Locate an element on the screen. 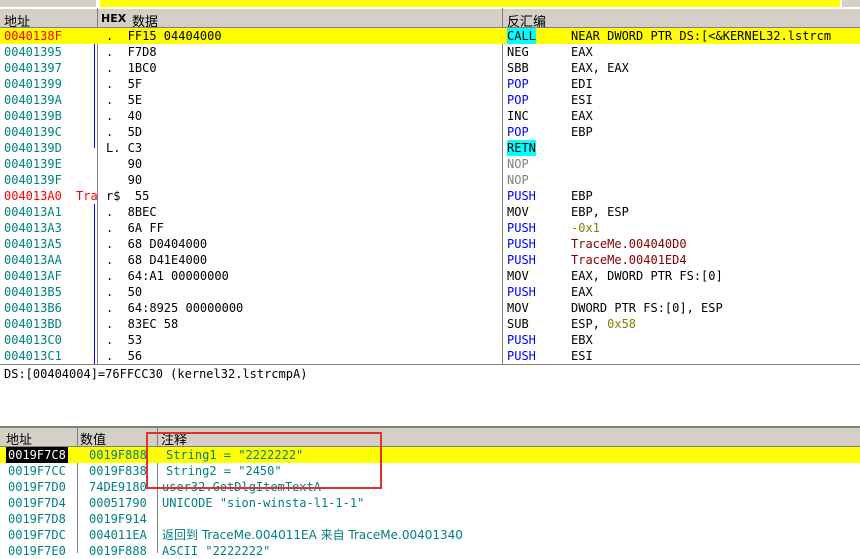  stack-comment: UNICODE "sion-winsta-l1-1-1" is located at coordinates (263, 503).